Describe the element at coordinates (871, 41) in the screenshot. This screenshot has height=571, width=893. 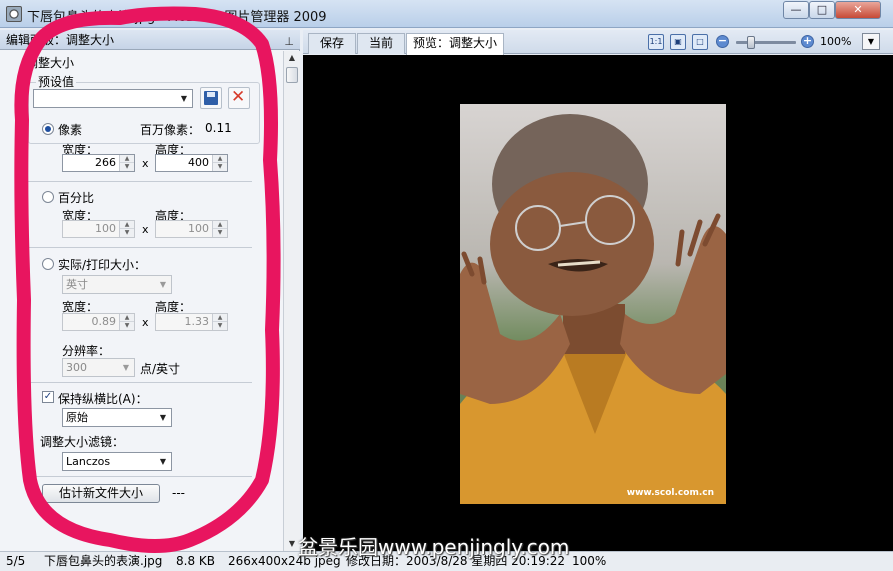
I see `zoom-dropdown: ▼` at that location.